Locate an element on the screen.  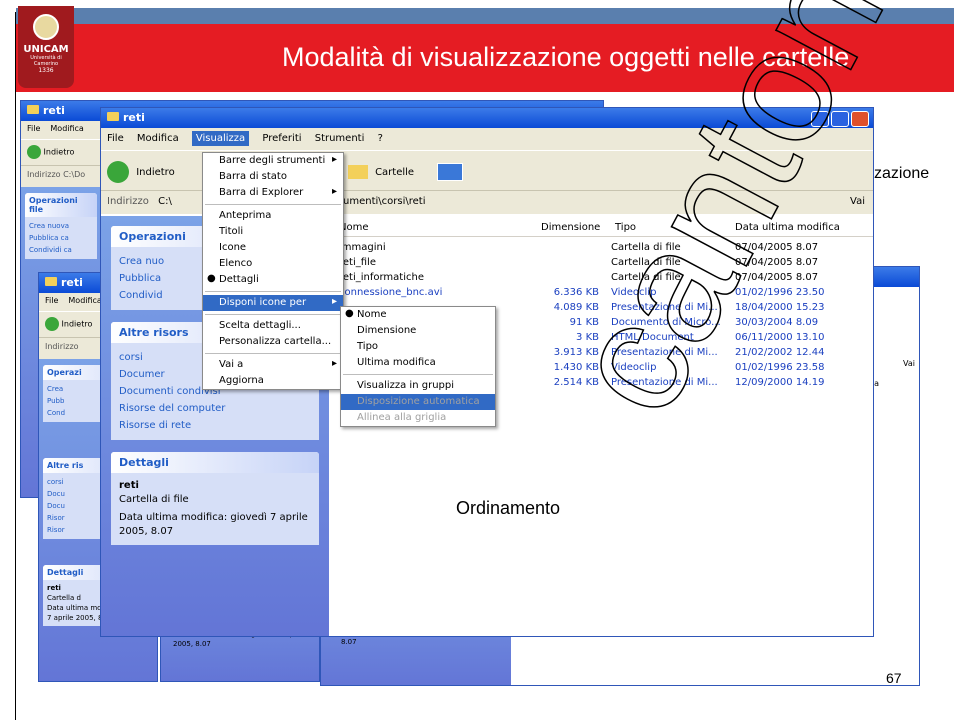
file-name: connessione_bnc.avi is located at coordinates (391, 292).